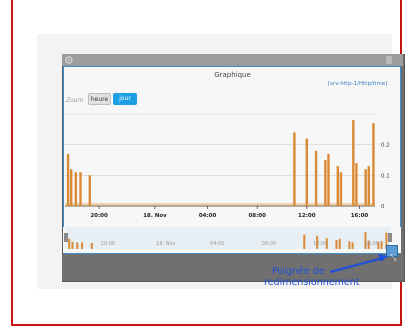 The image size is (414, 328). I want to click on resize-handle-annotation: Poignée de redimensionnement, so click(311, 277).